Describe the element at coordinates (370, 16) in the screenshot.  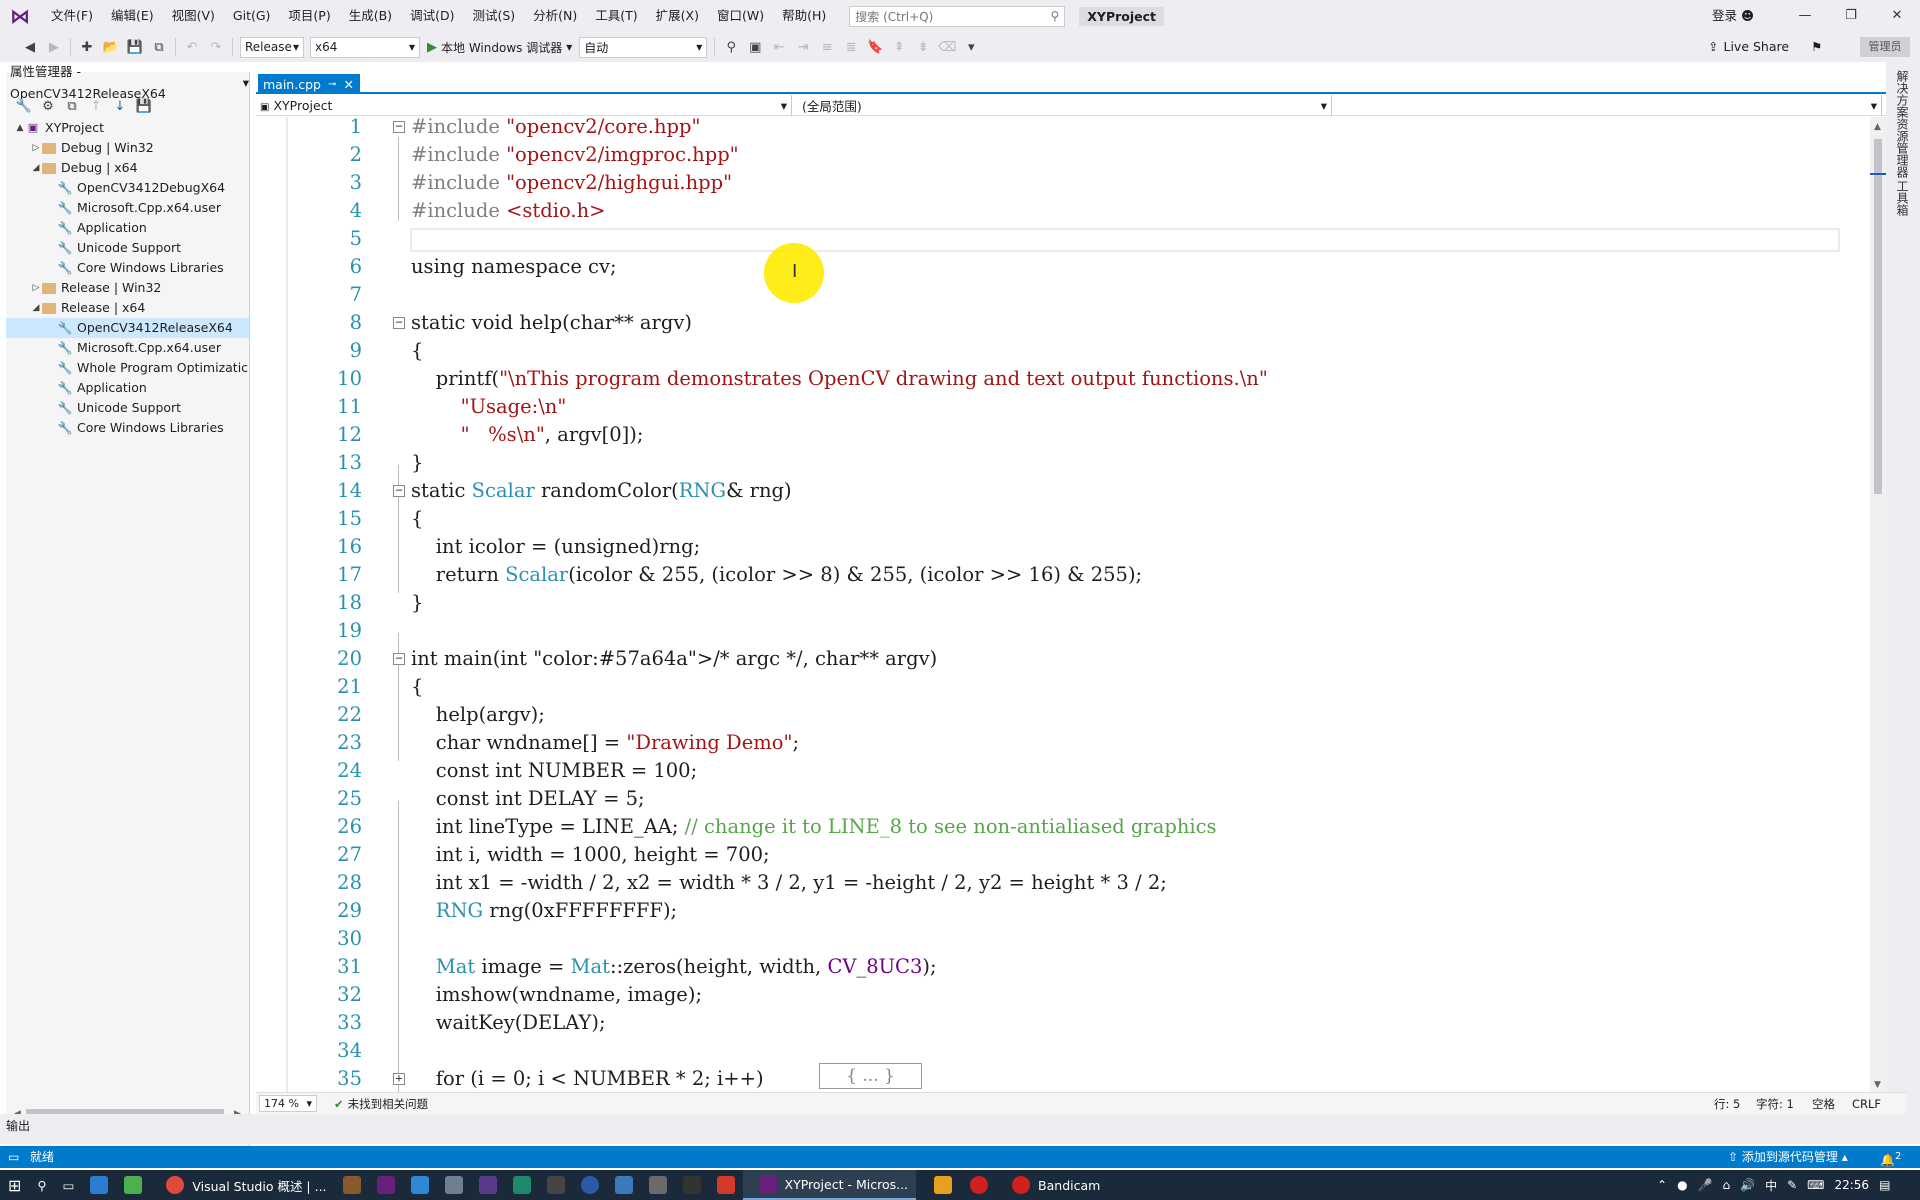
I see `menu-item: 生成(B)` at that location.